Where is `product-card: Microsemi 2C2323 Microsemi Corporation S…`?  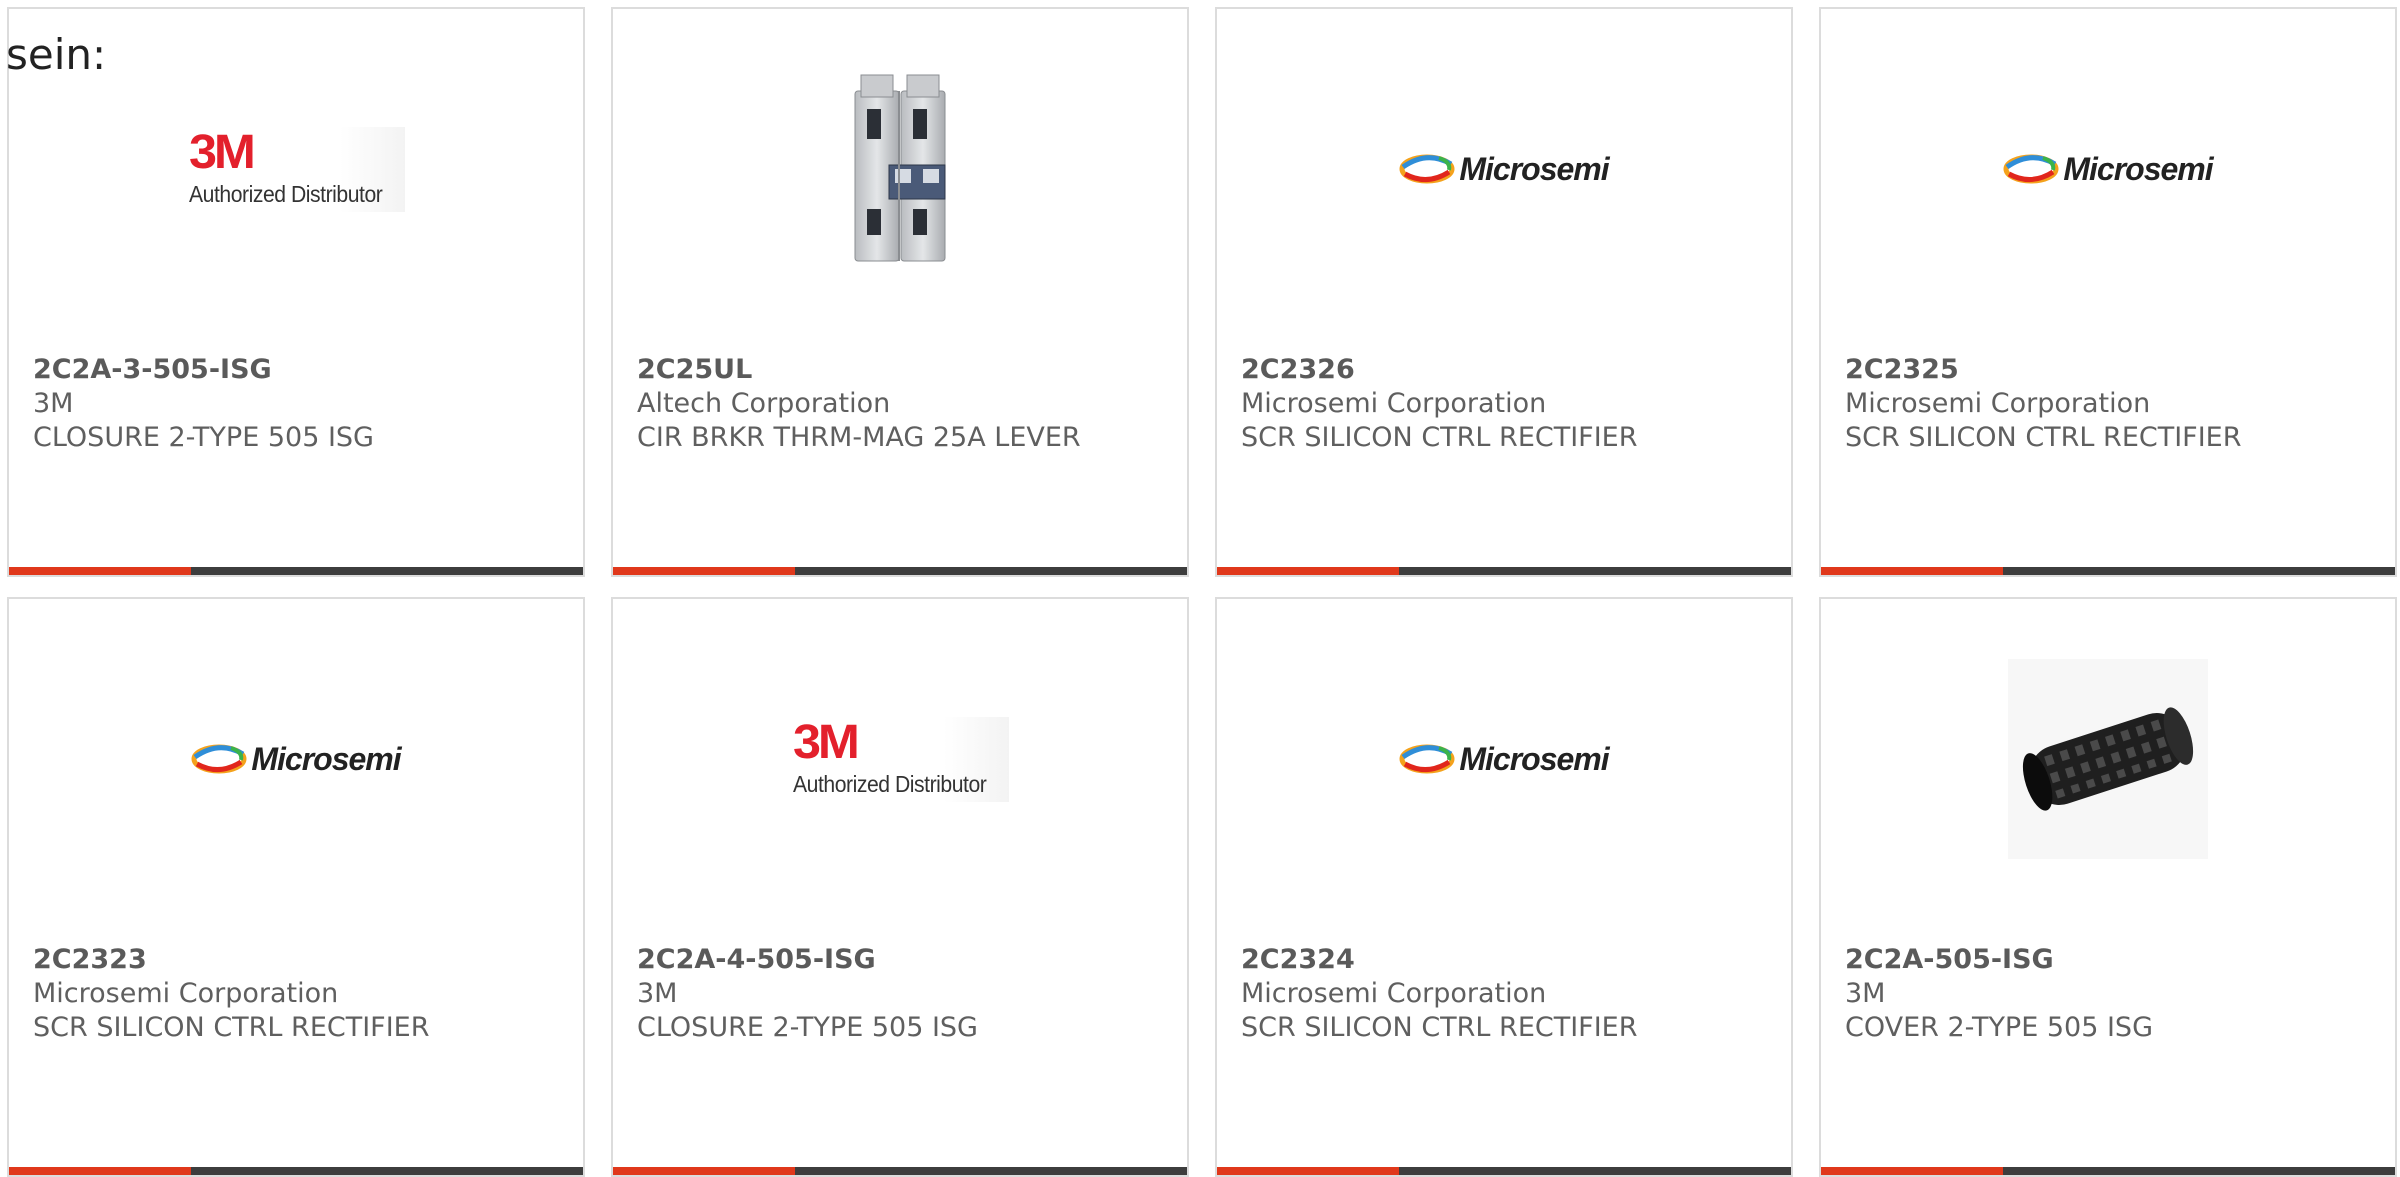
product-card: Microsemi 2C2323 Microsemi Corporation S… is located at coordinates (296, 887).